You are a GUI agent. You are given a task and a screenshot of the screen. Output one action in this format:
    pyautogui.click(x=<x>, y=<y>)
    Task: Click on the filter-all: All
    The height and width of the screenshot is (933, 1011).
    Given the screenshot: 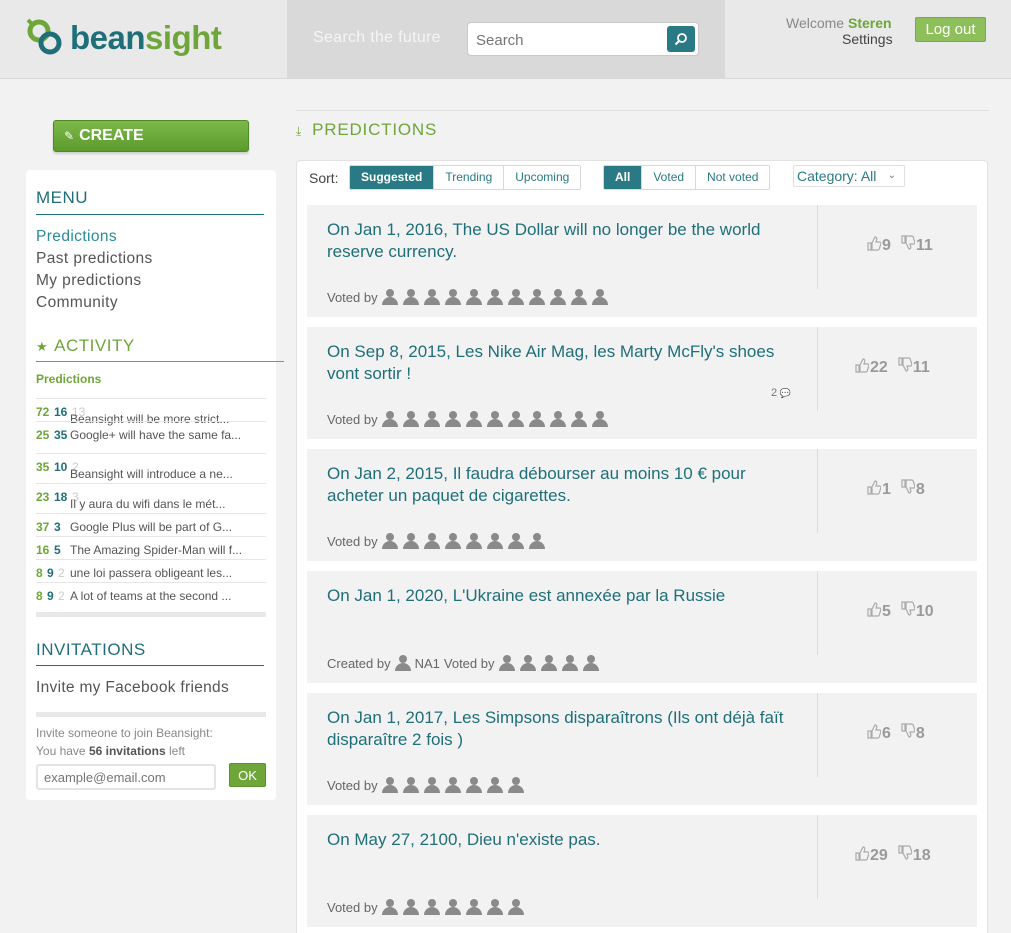 What is the action you would take?
    pyautogui.click(x=623, y=177)
    